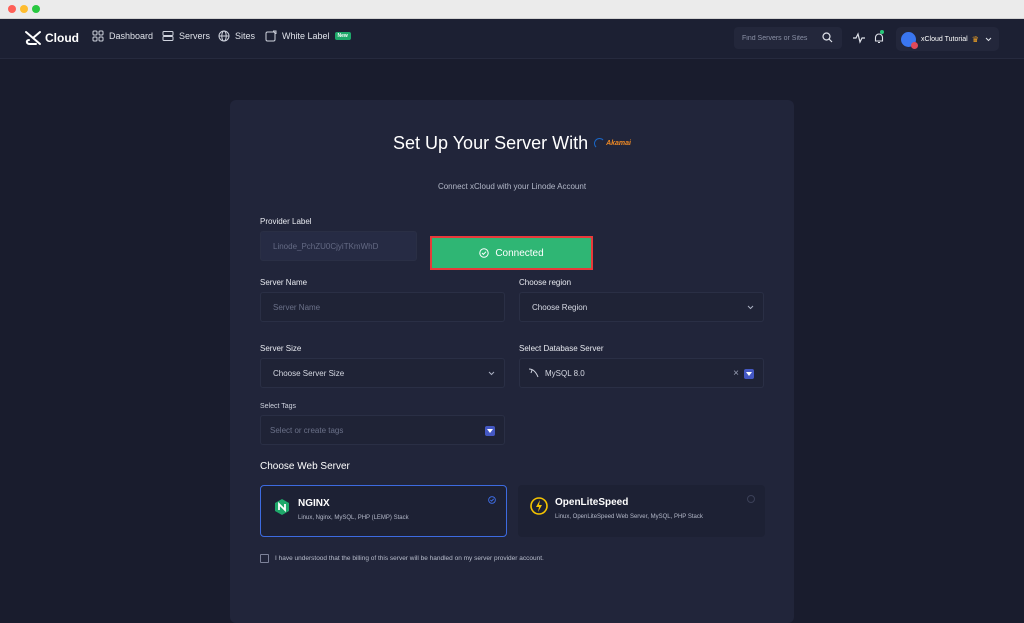 Image resolution: width=1024 pixels, height=623 pixels. I want to click on server-size-select-value: Choose Server Size, so click(309, 373).